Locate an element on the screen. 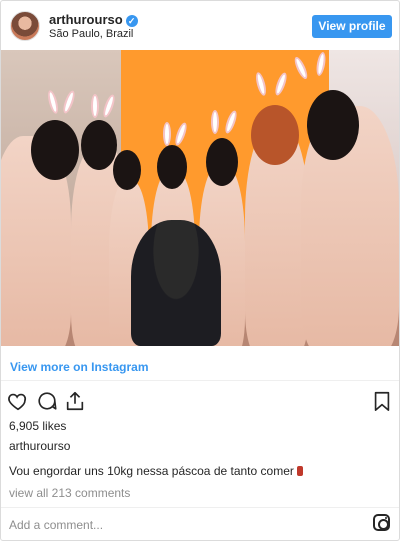 The image size is (403, 543). location-link: São Paulo, Brazil is located at coordinates (91, 34).